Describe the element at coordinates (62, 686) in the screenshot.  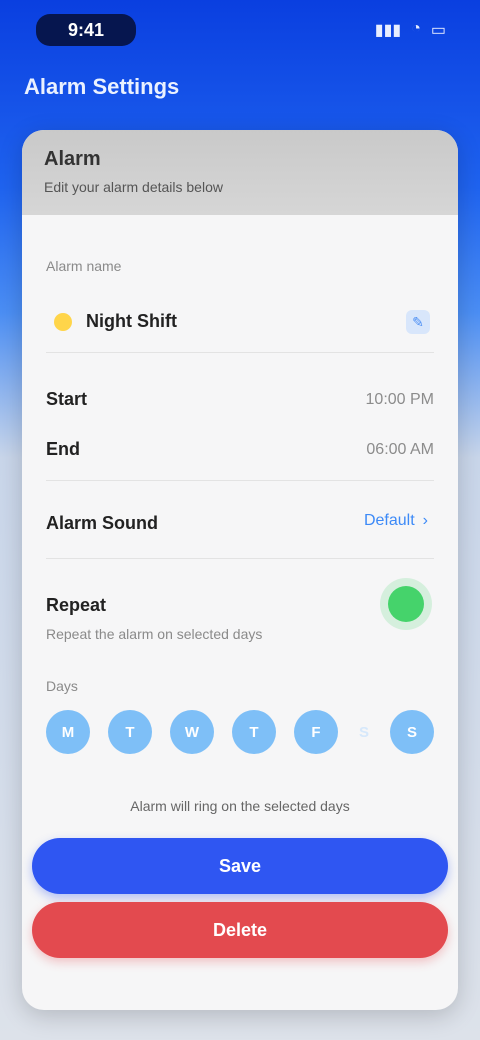
I see `days-label: Days` at that location.